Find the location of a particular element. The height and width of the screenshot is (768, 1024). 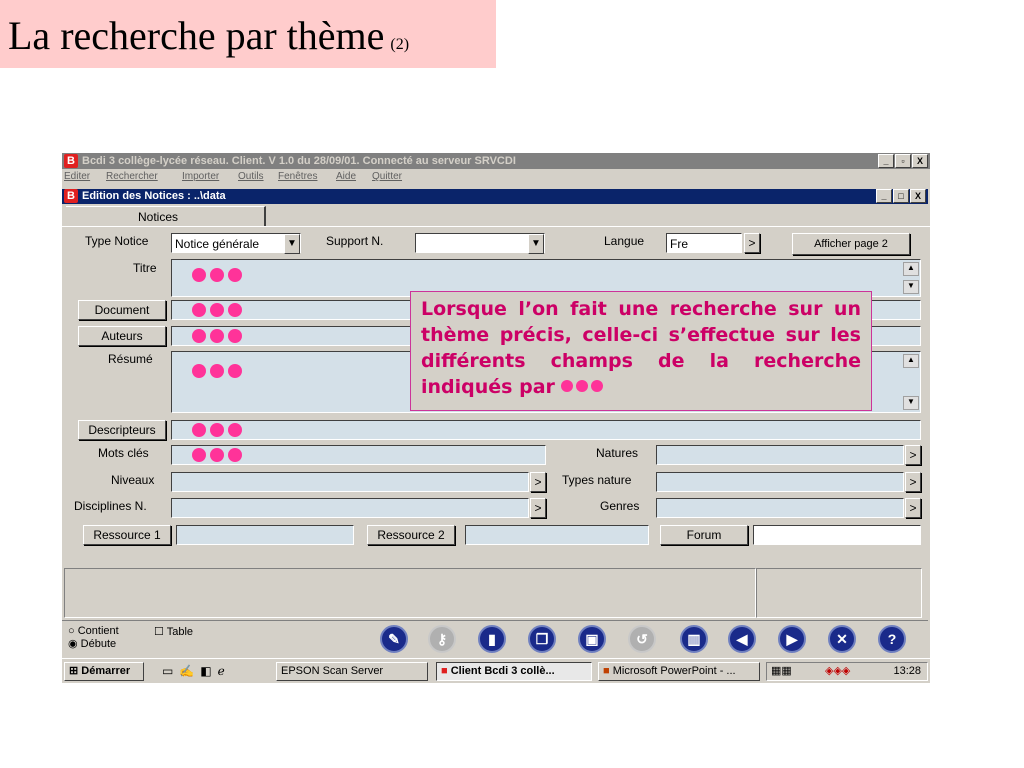

resume-scroll-up-icon: ▲ is located at coordinates (911, 361).